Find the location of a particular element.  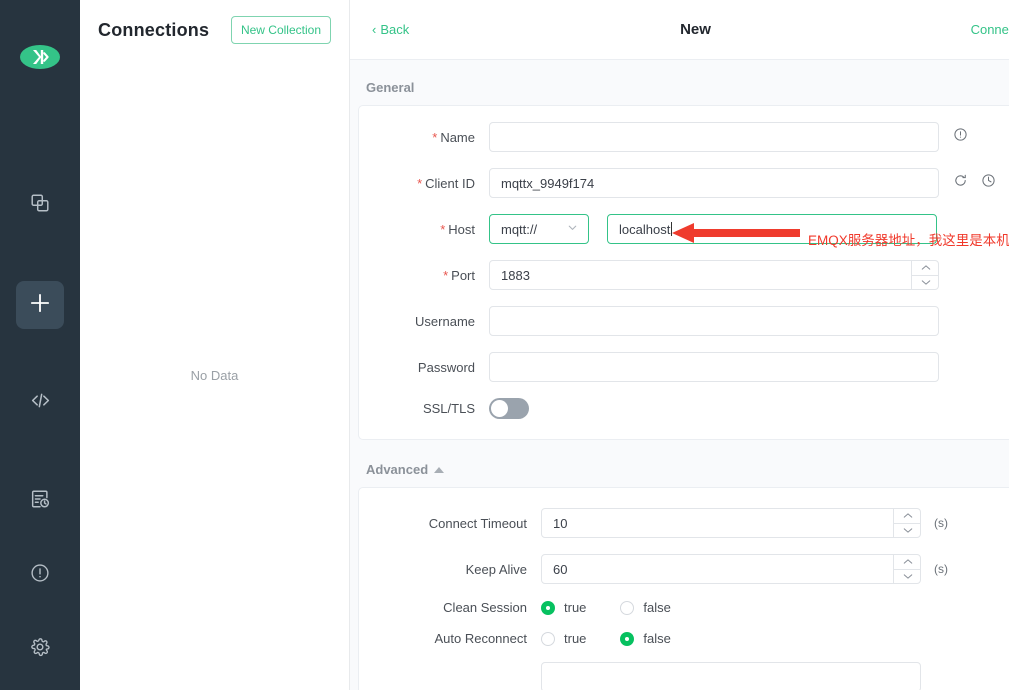

connect-timeout-label: Connect Timeout is located at coordinates (477, 523).